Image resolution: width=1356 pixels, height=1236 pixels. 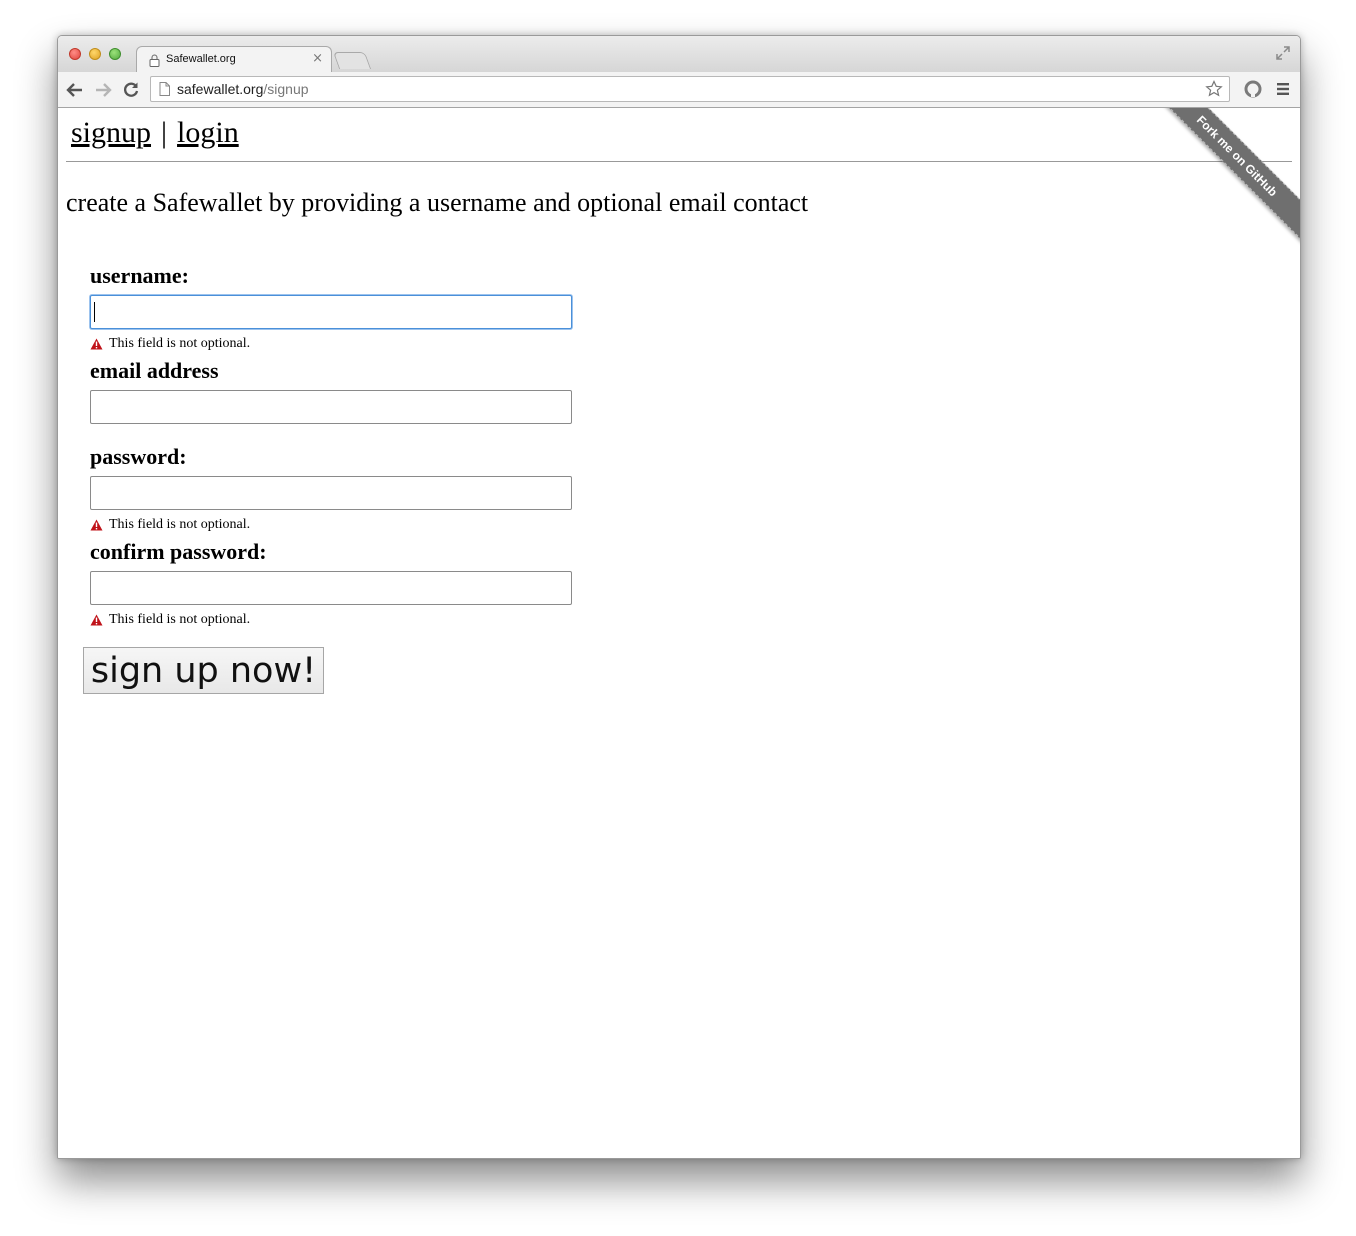 I want to click on title-bar: Safewallet.org ×, so click(x=679, y=54).